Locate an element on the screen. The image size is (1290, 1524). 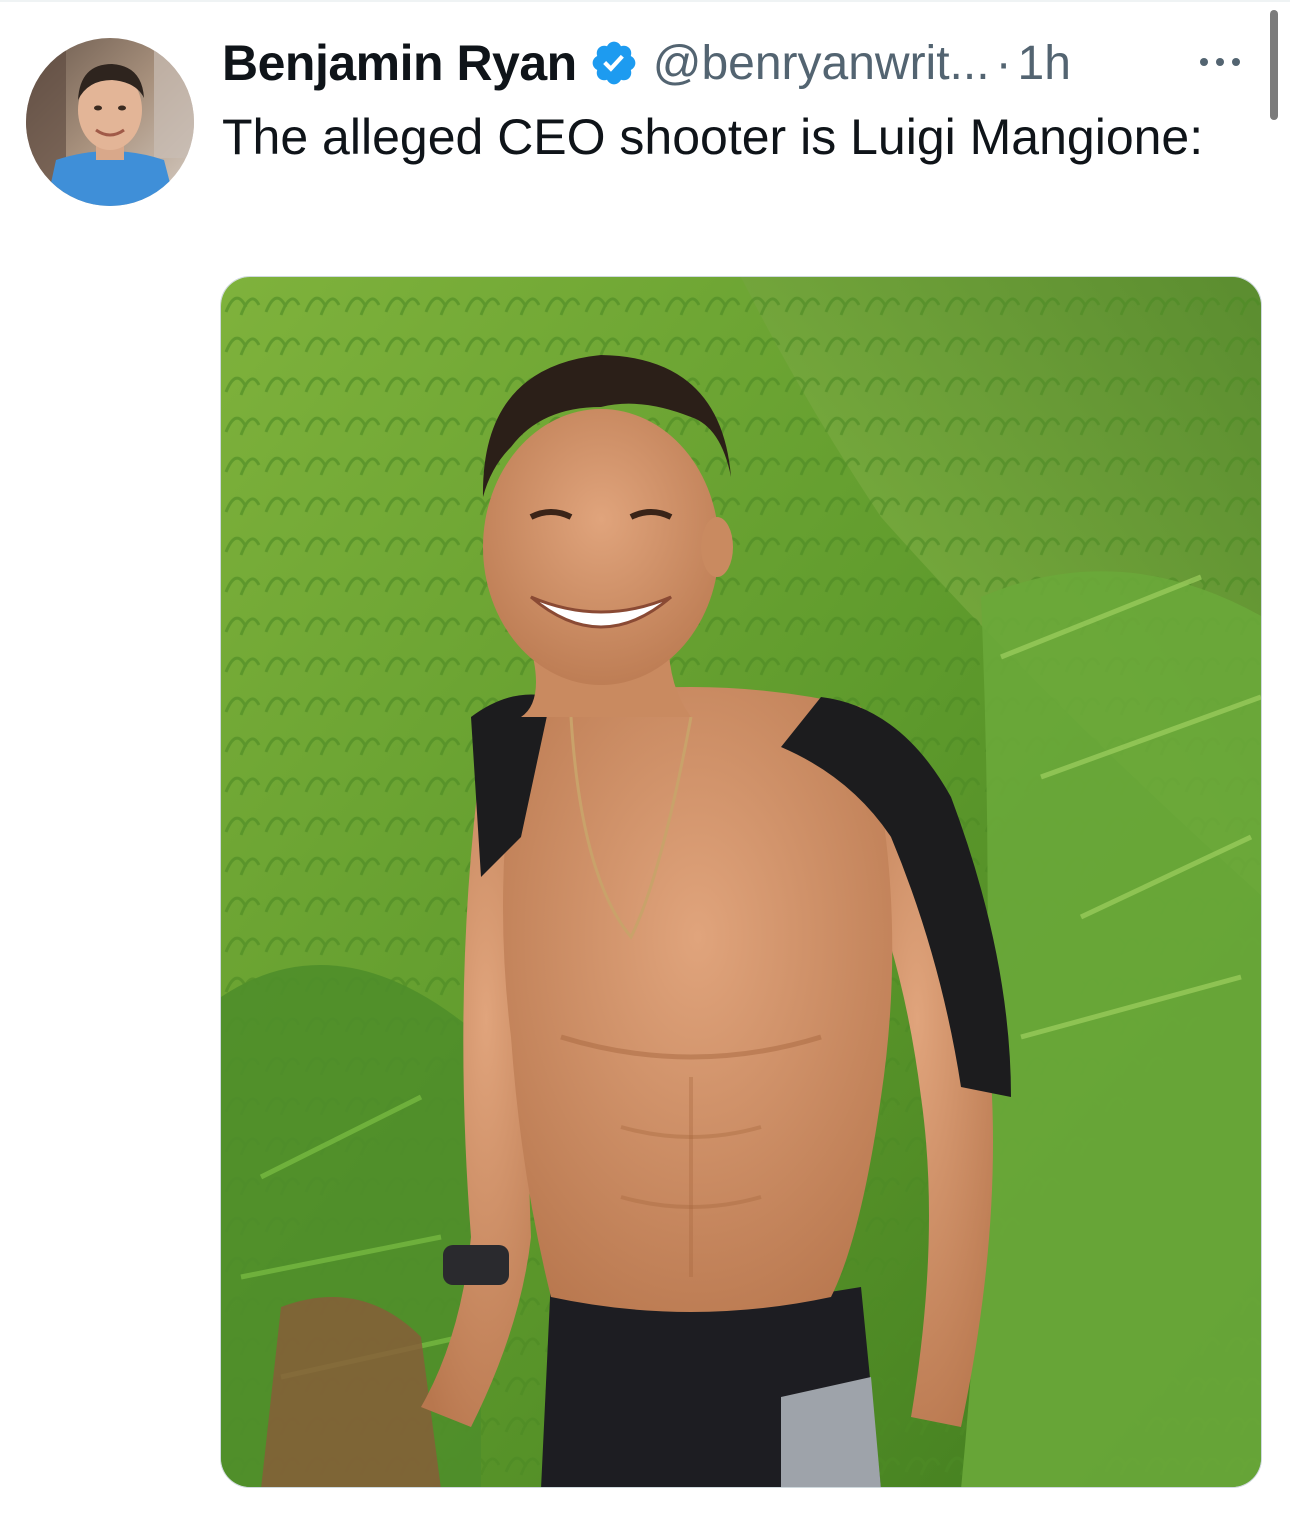
avatar is located at coordinates (110, 122).